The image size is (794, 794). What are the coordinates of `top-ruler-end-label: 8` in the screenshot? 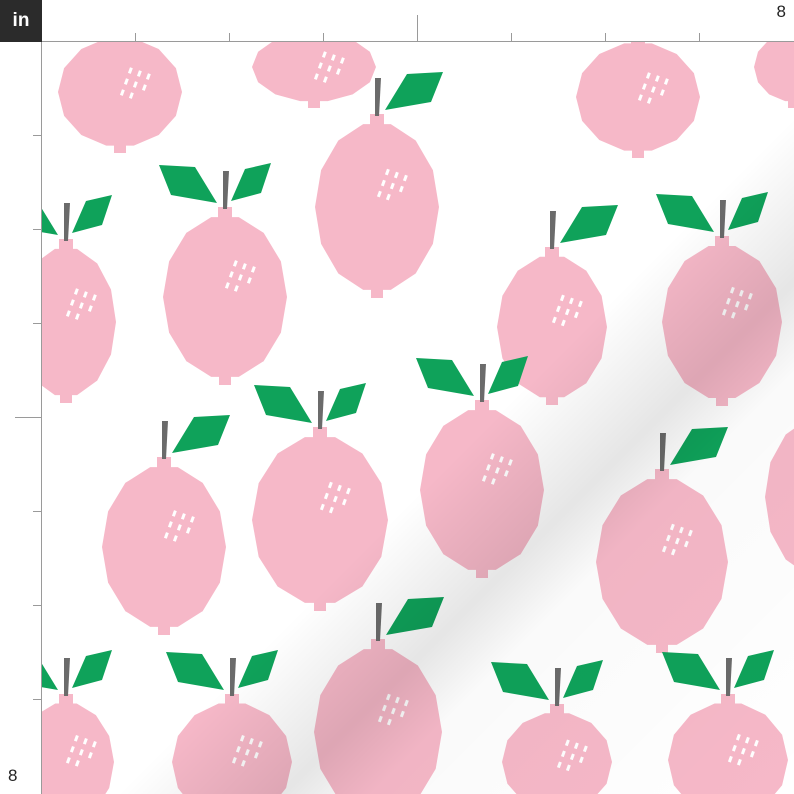 It's located at (781, 11).